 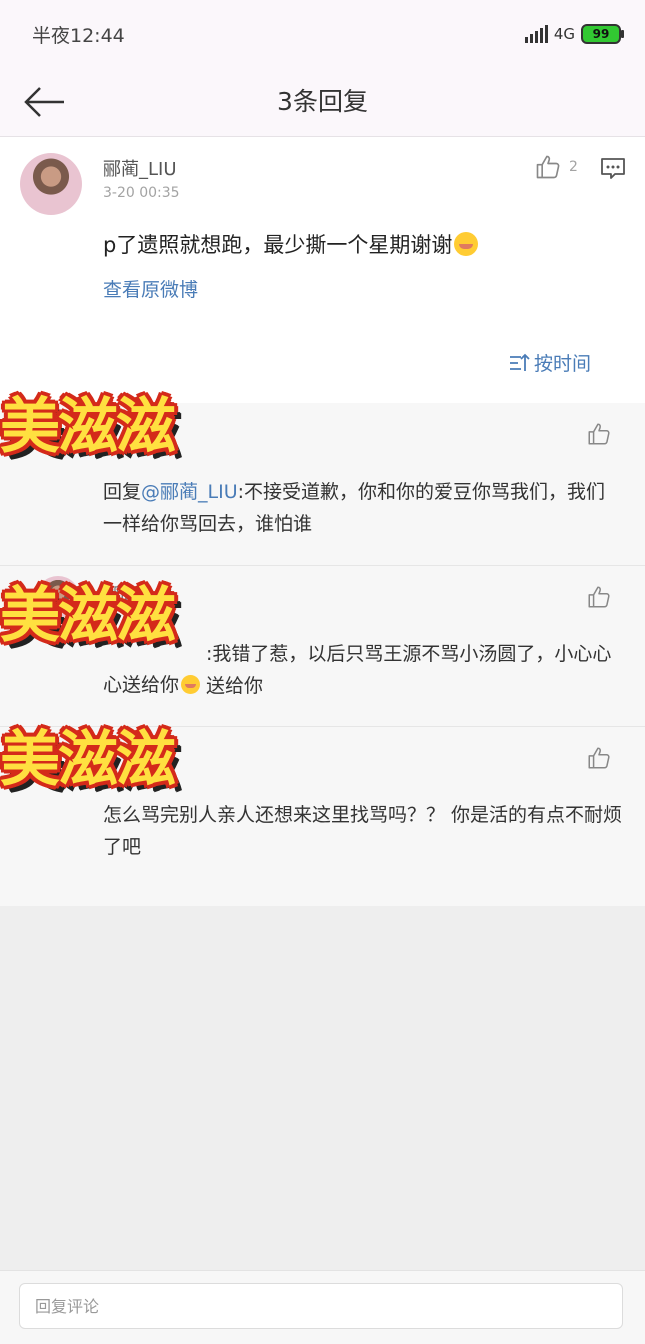 I want to click on nav-bar: 3条回复, so click(x=322, y=102).